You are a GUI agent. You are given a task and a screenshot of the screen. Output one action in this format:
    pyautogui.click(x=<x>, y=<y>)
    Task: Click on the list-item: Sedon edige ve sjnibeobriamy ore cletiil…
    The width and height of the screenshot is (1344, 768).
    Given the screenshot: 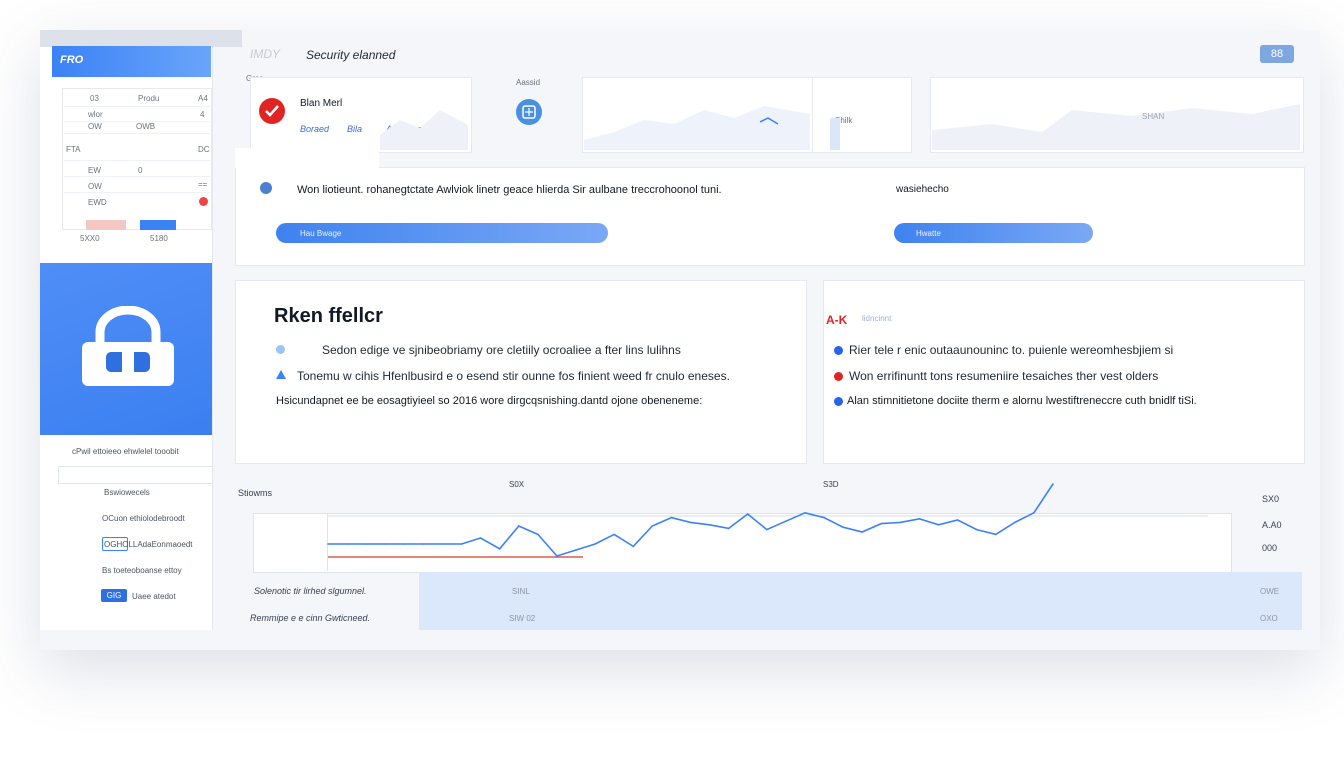 What is the action you would take?
    pyautogui.click(x=501, y=350)
    